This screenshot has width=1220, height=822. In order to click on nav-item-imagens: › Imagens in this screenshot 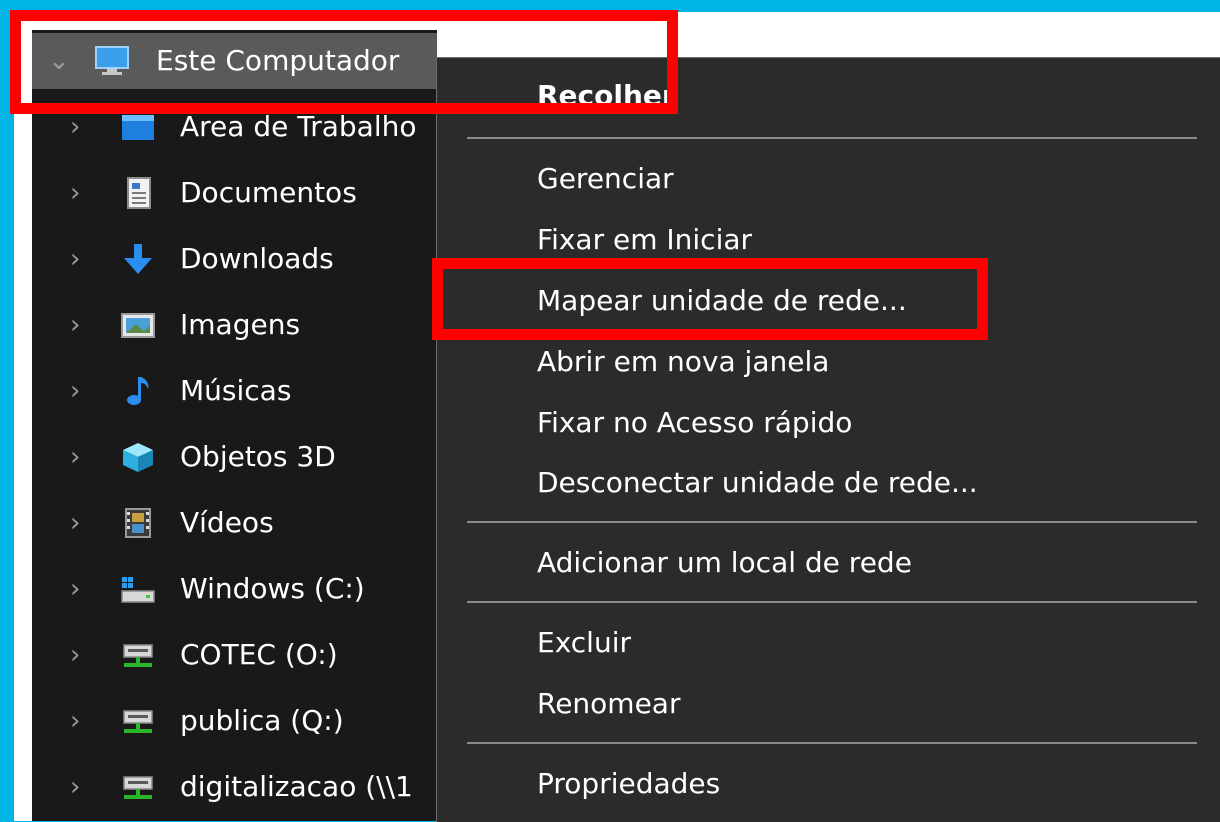, I will do `click(234, 325)`.